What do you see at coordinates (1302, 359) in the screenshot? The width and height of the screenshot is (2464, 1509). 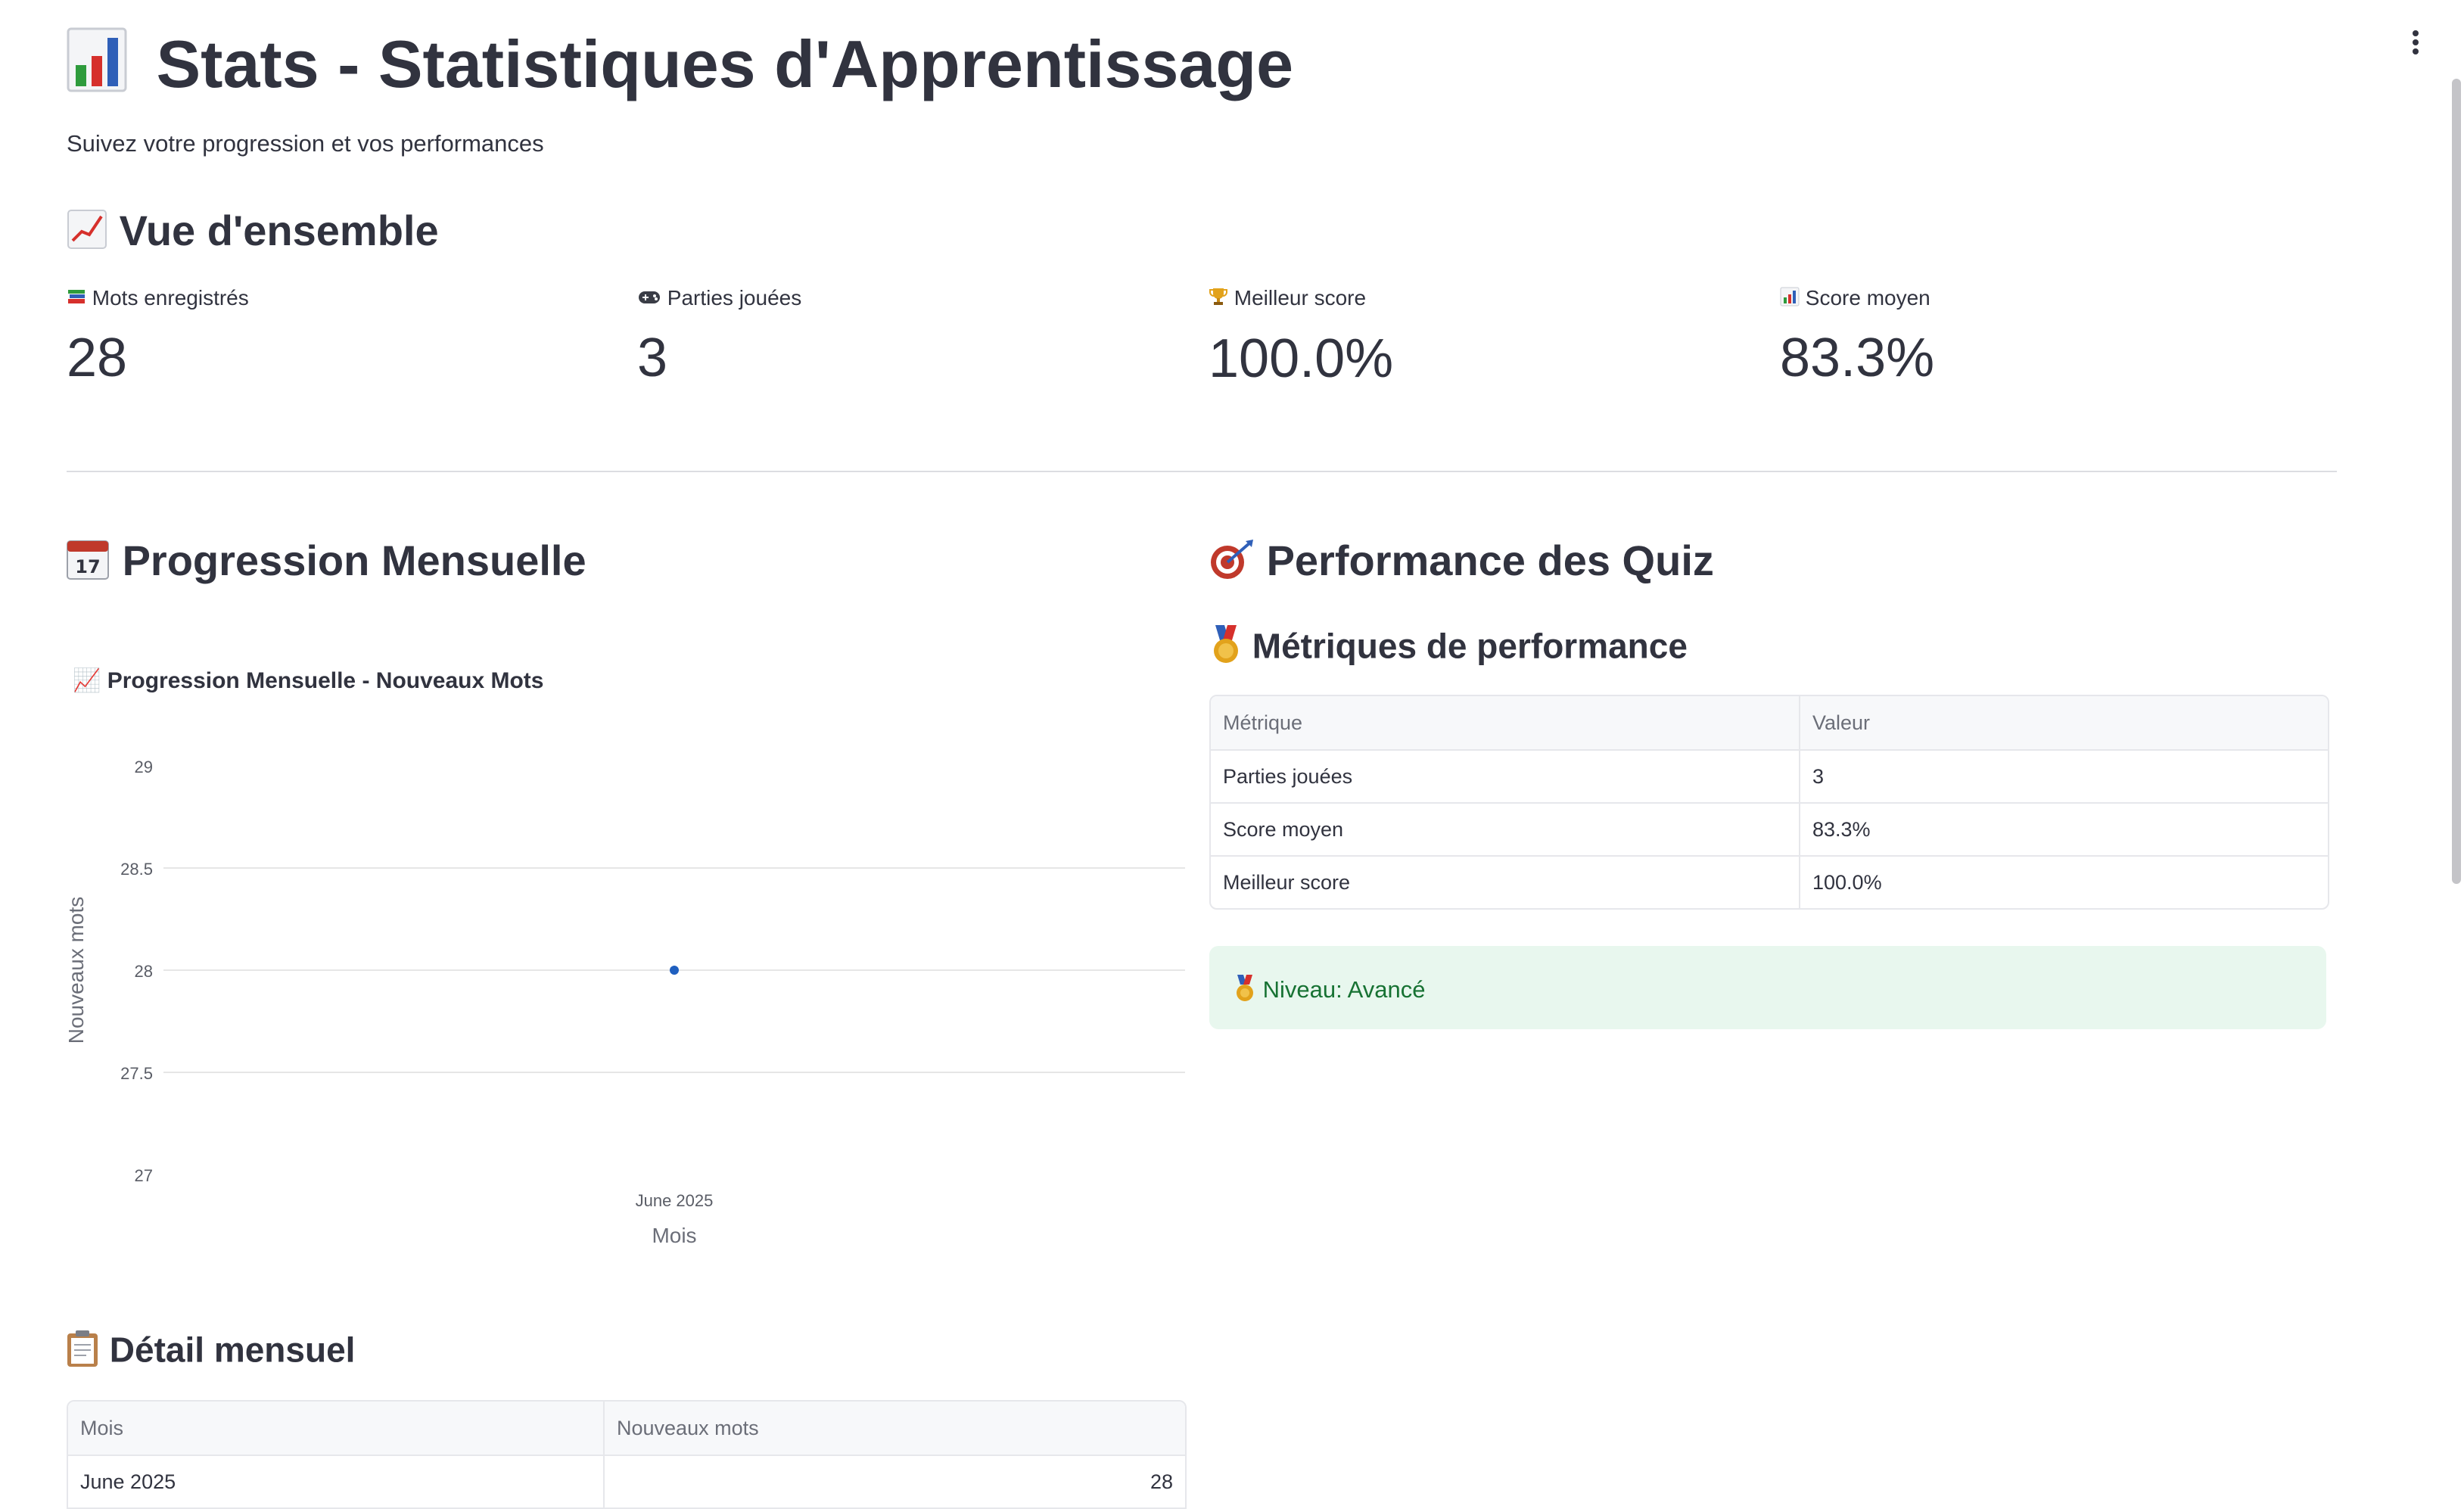 I see `metric-value: 100.0%` at bounding box center [1302, 359].